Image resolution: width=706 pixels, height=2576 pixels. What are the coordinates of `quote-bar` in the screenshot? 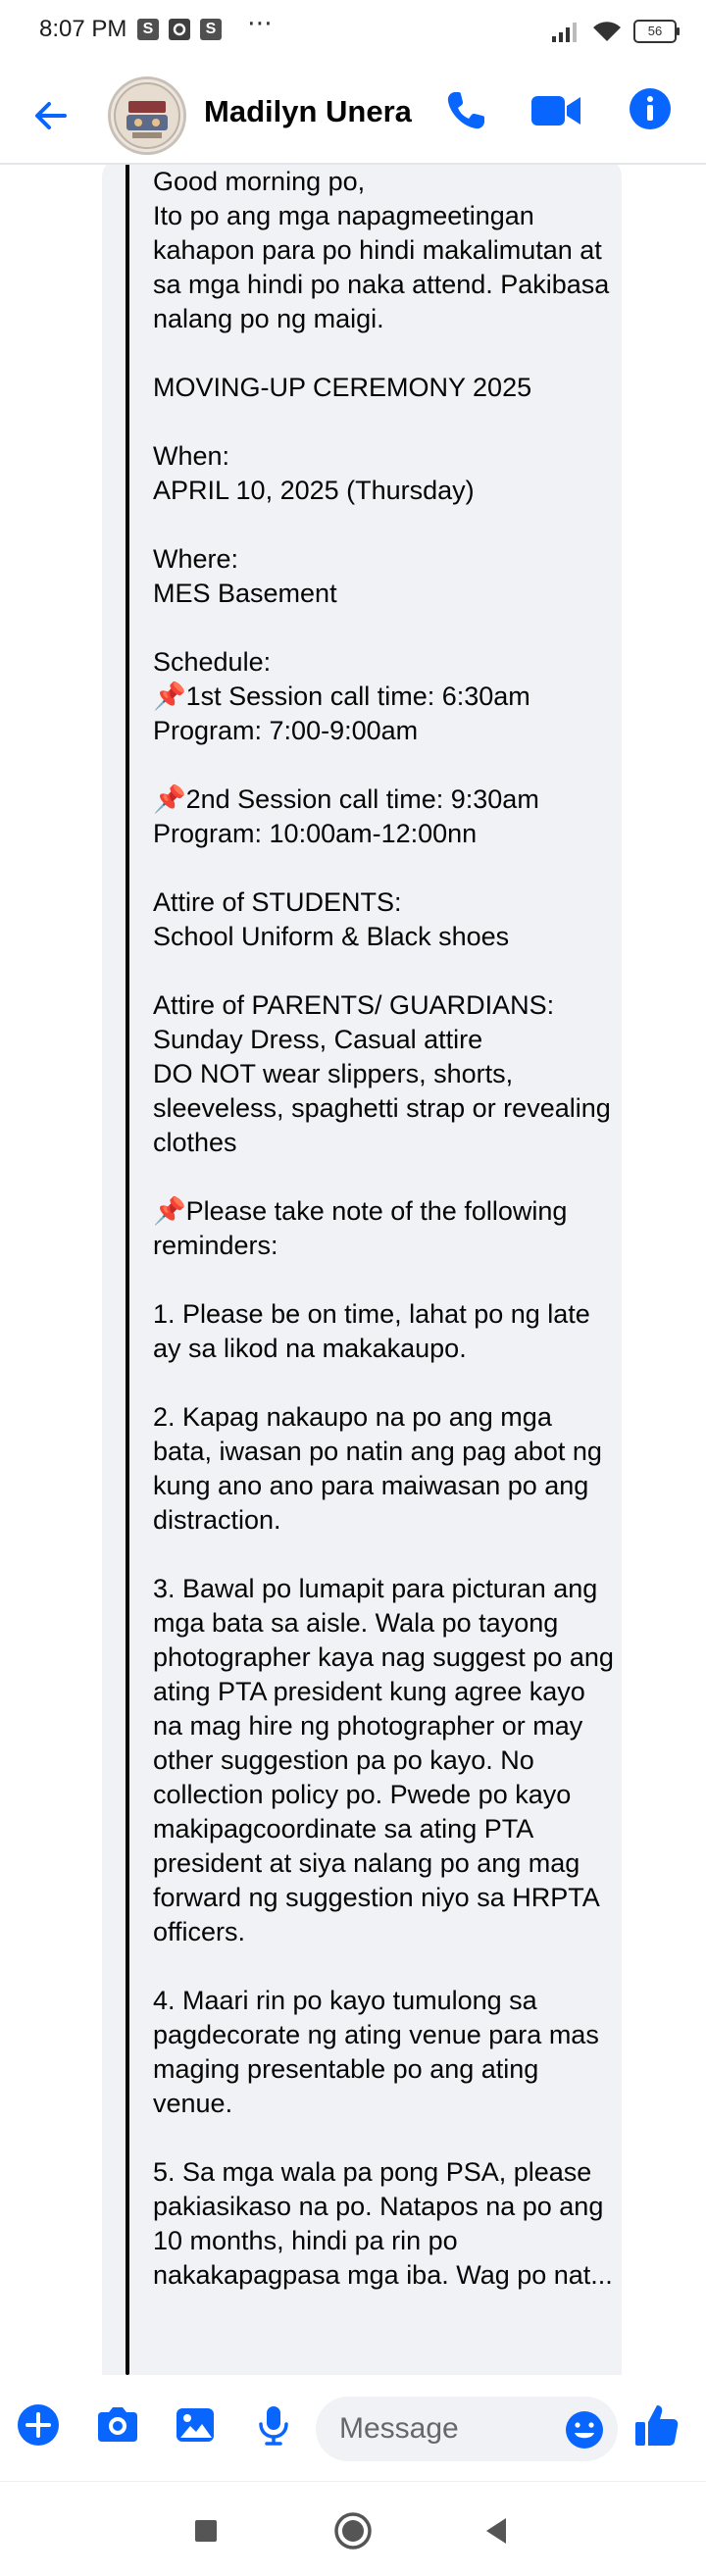 It's located at (127, 1270).